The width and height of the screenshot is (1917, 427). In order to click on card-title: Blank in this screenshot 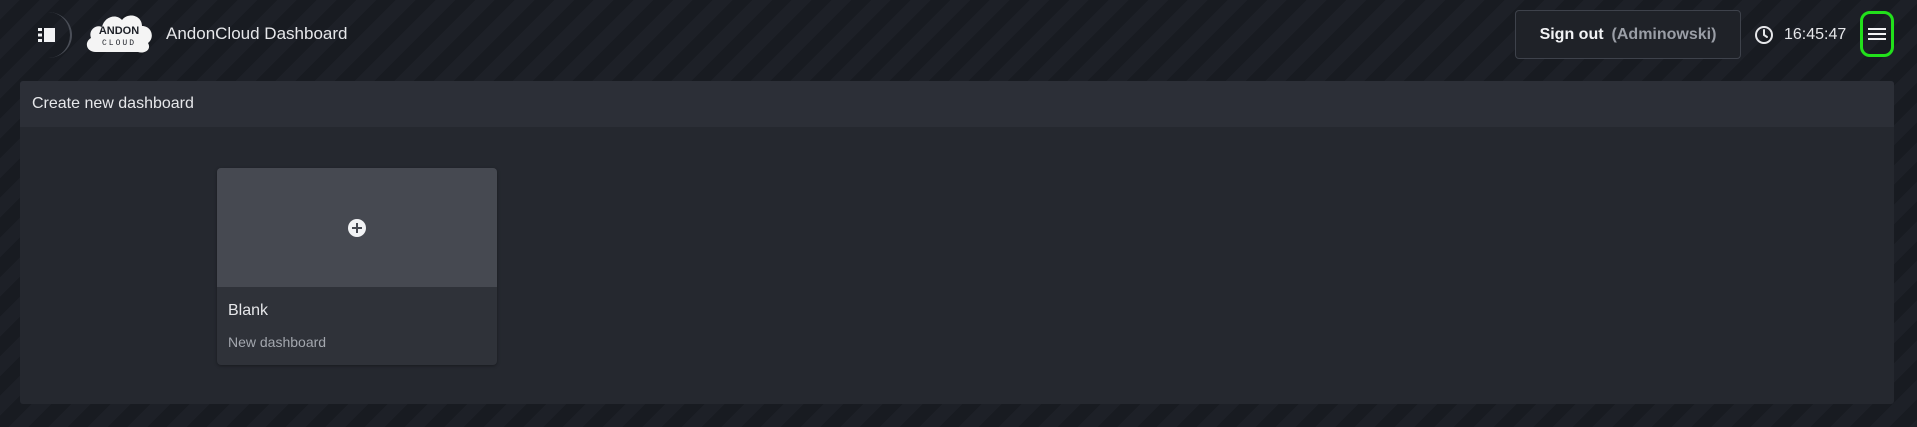, I will do `click(248, 310)`.